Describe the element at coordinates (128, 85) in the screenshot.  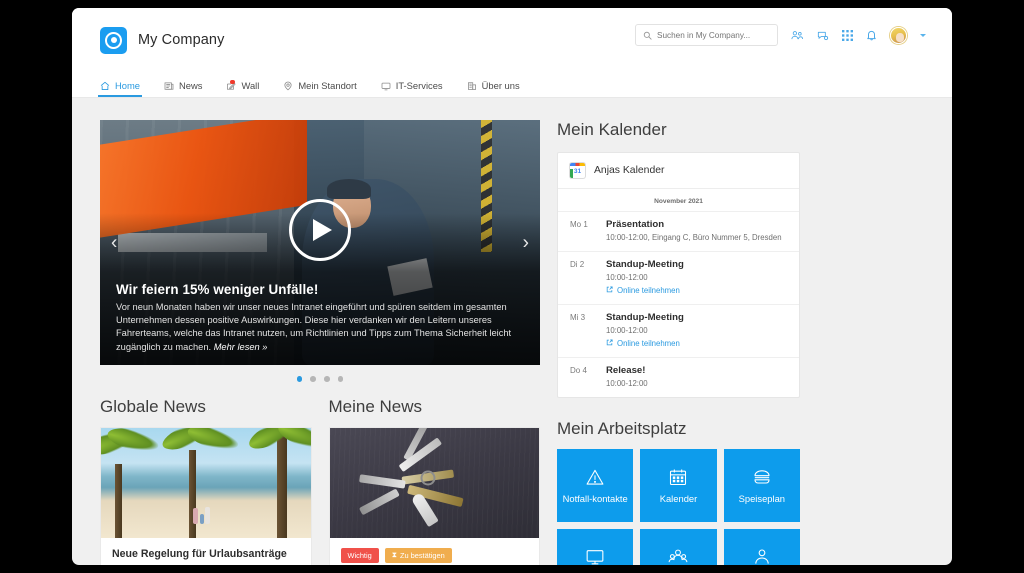
I see `nav-label: Home` at that location.